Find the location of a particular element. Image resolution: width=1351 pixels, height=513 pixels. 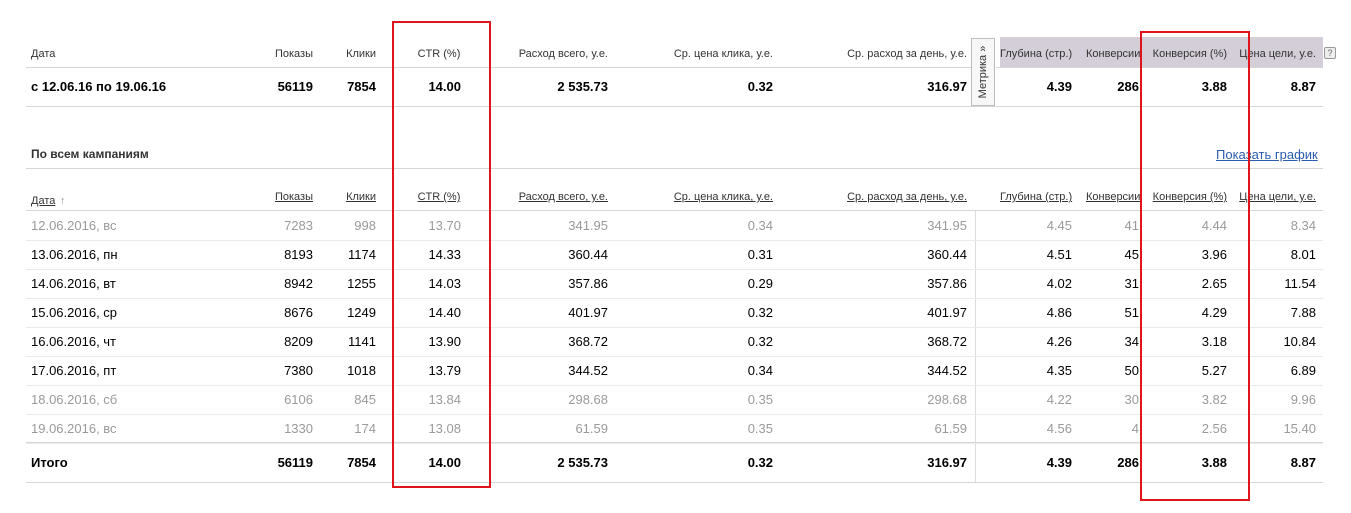

row-cost: 344.52 is located at coordinates (588, 370).